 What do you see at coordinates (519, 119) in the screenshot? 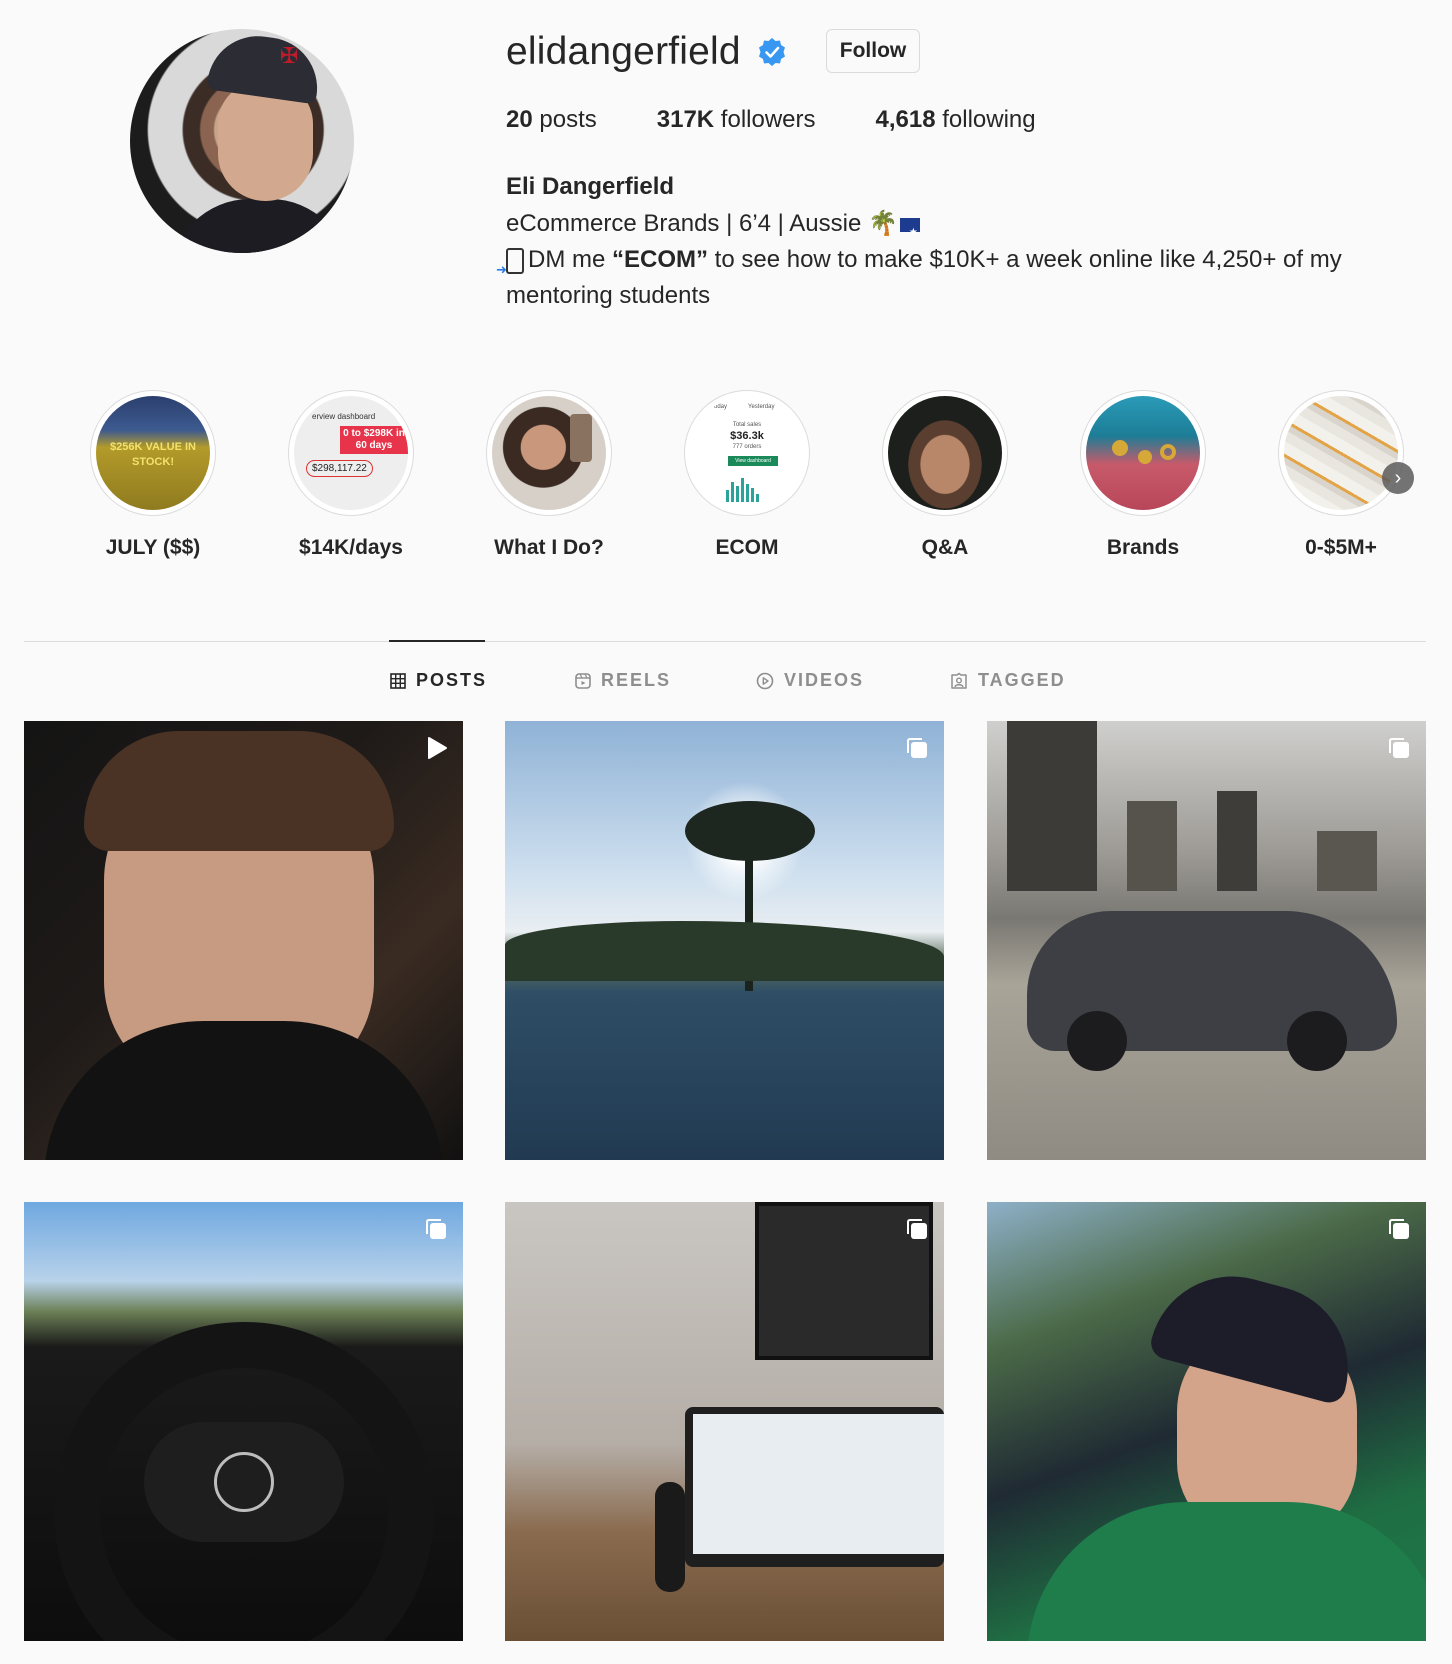
I see `posts-count: 20` at bounding box center [519, 119].